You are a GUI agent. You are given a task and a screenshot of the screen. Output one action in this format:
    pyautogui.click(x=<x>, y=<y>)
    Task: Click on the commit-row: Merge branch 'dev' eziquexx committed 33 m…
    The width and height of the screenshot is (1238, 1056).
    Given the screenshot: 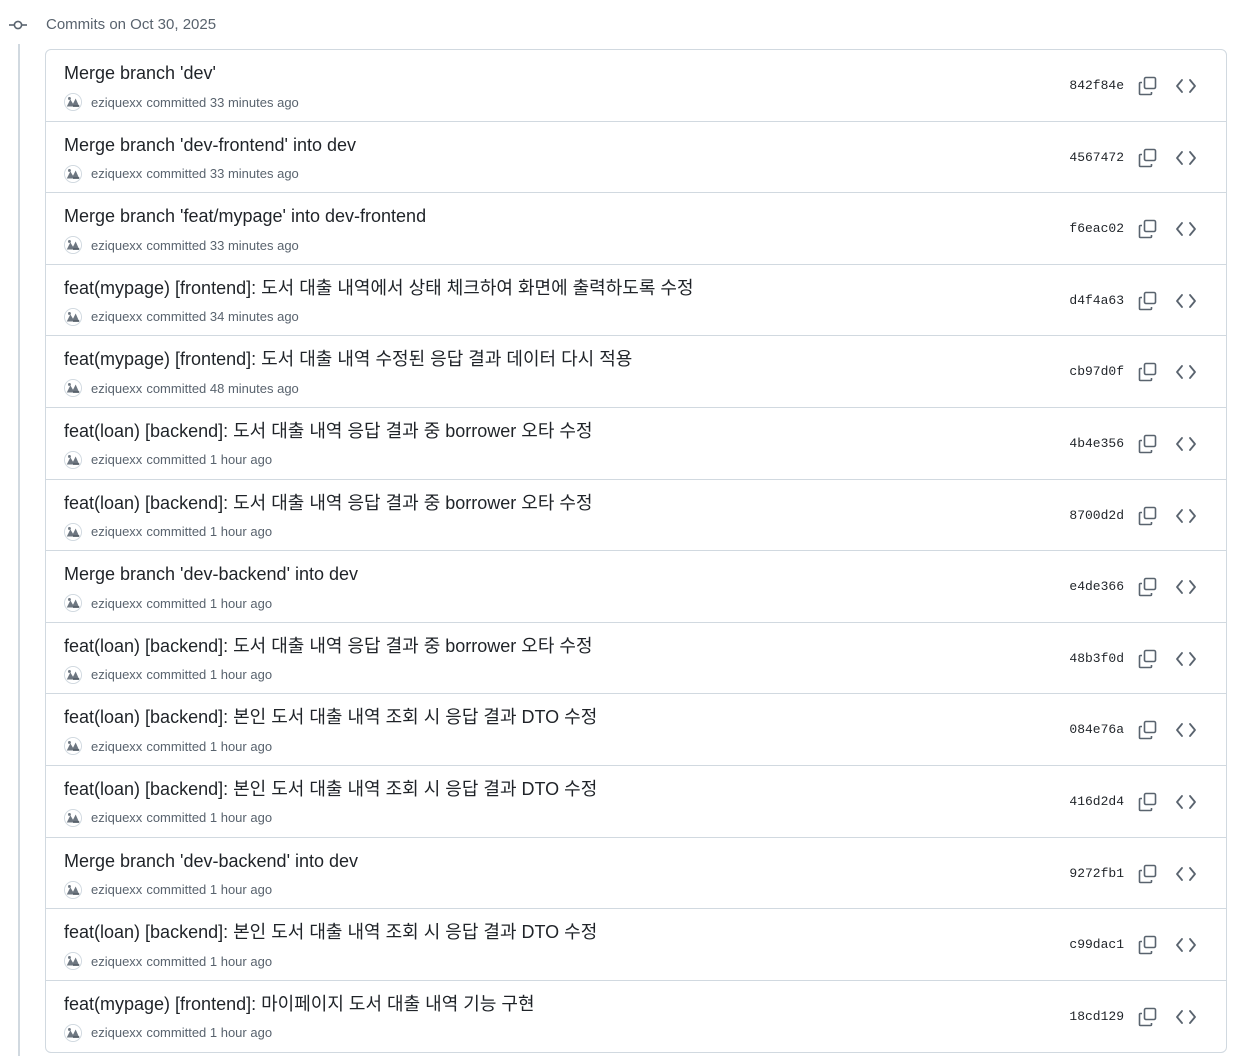 What is the action you would take?
    pyautogui.click(x=636, y=86)
    